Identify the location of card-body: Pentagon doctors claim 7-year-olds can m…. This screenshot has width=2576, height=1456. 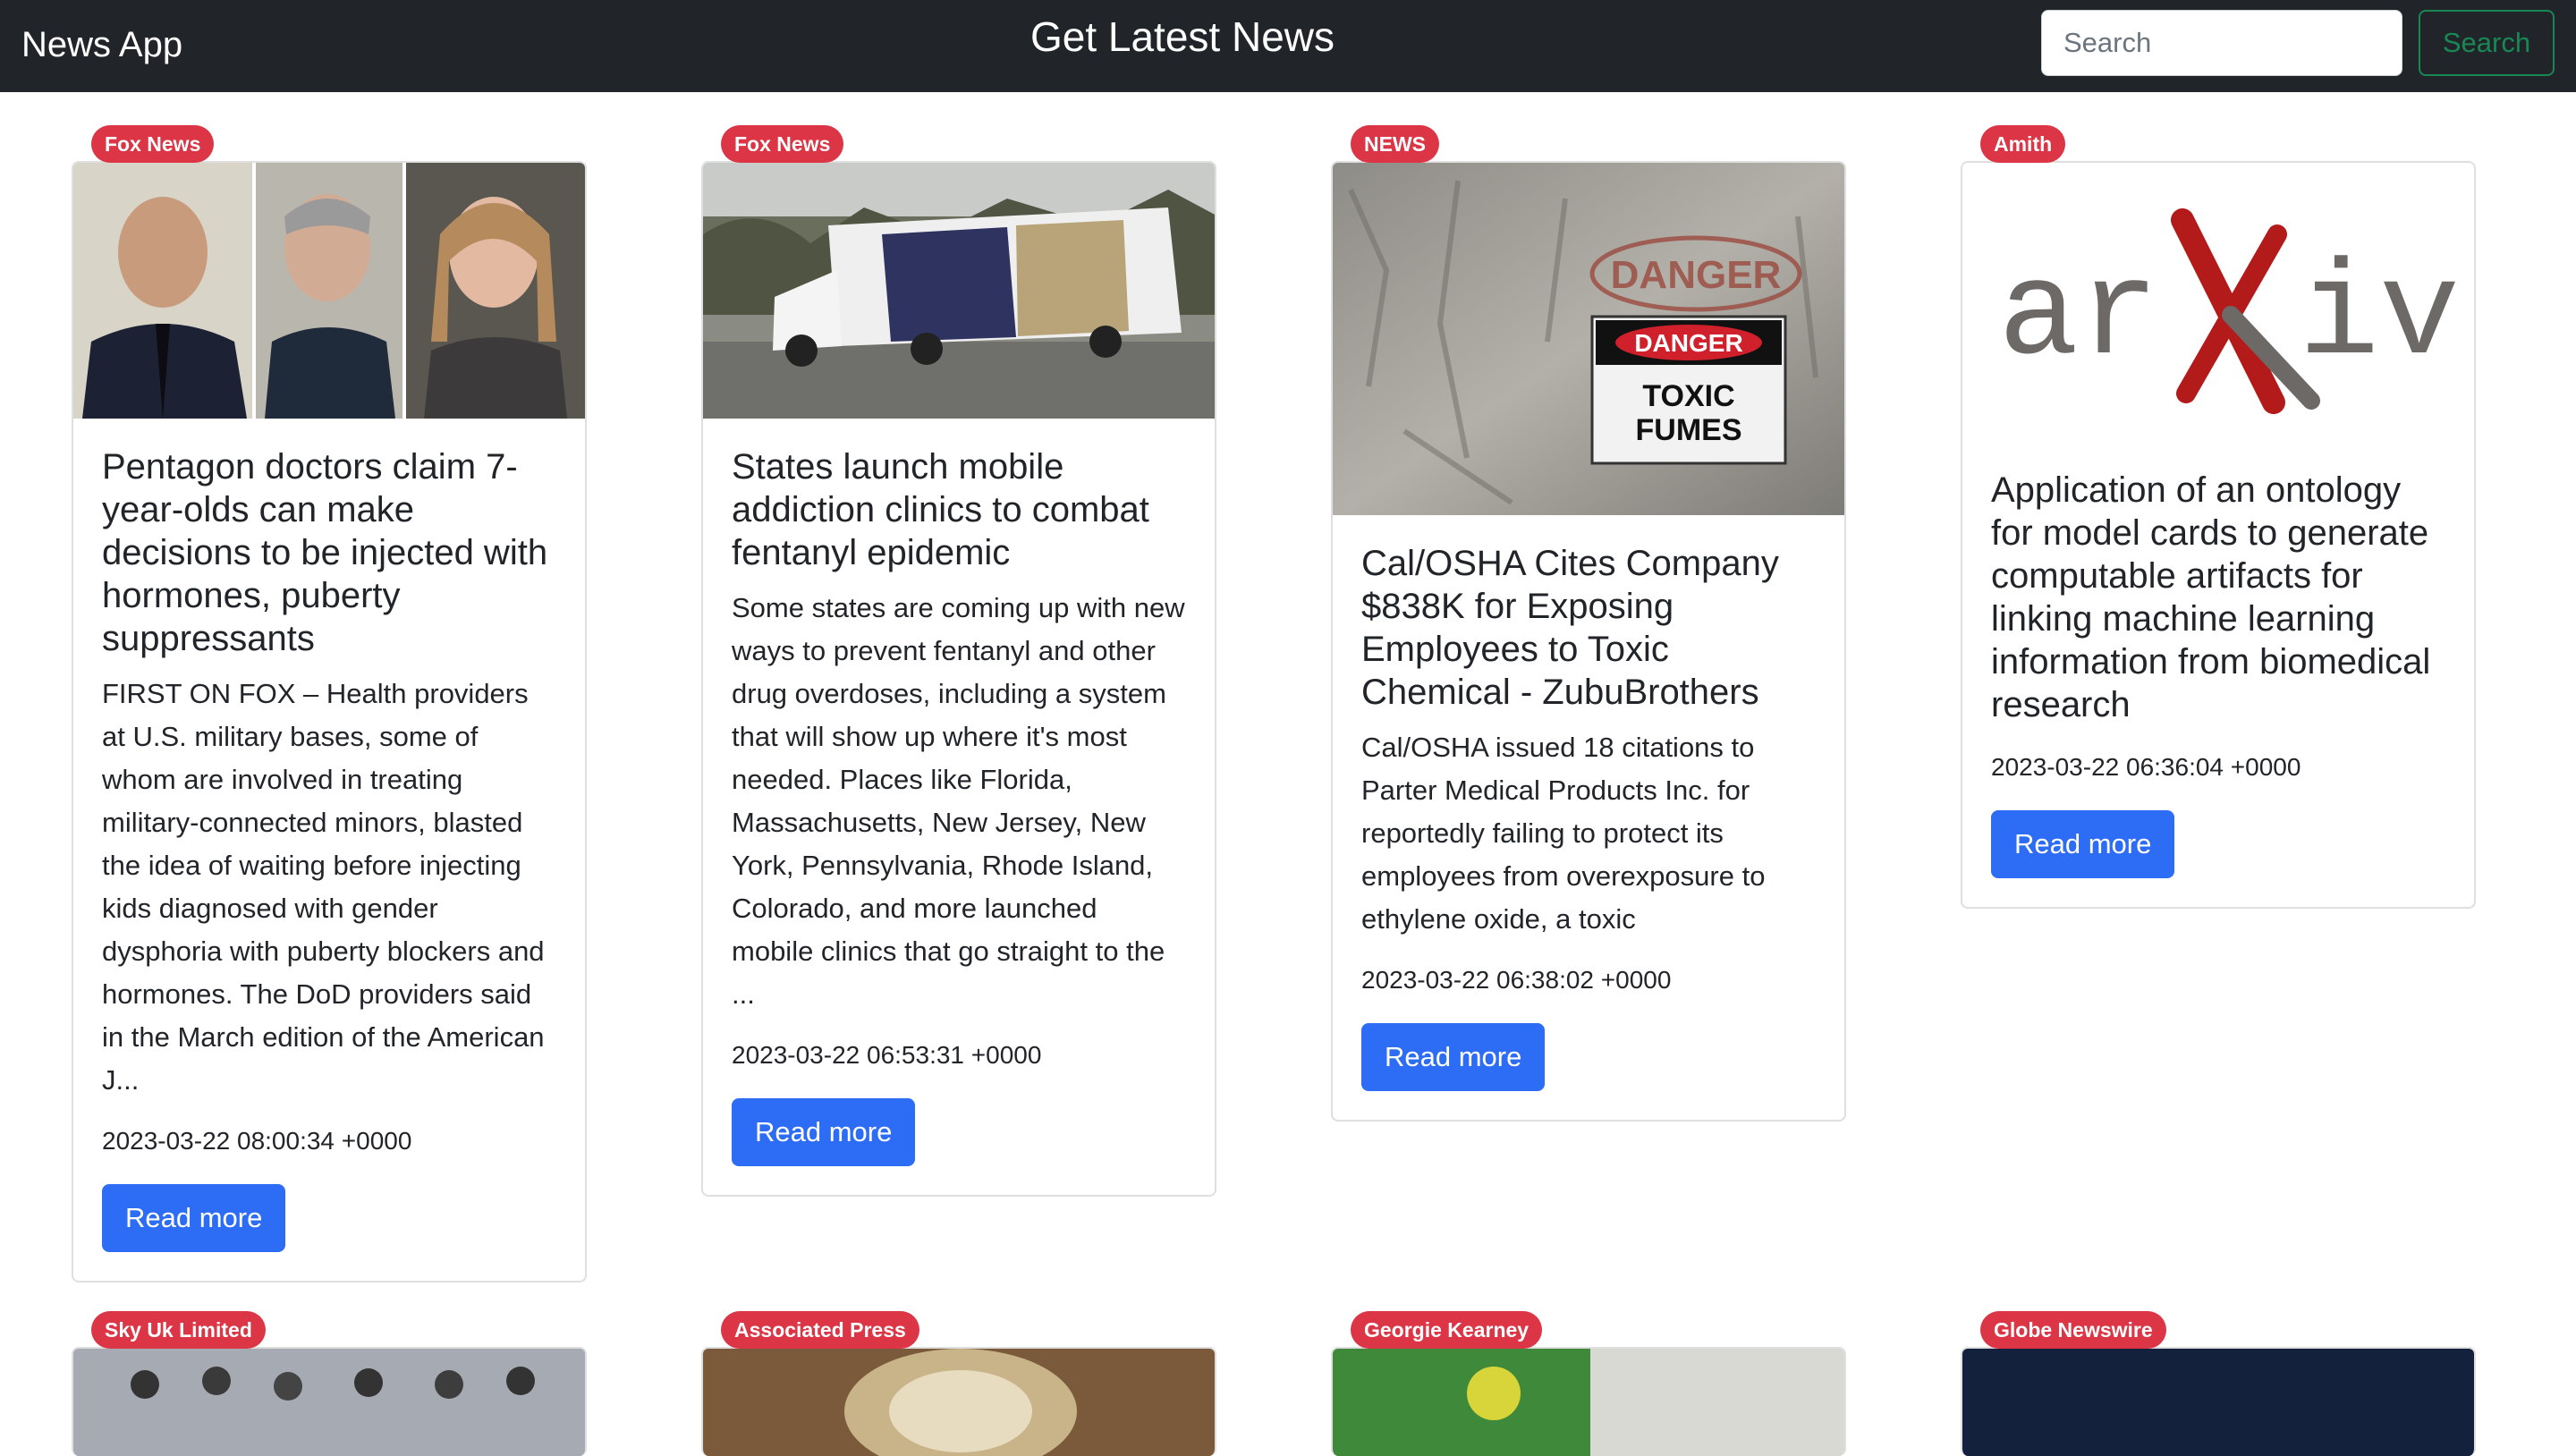
(329, 850).